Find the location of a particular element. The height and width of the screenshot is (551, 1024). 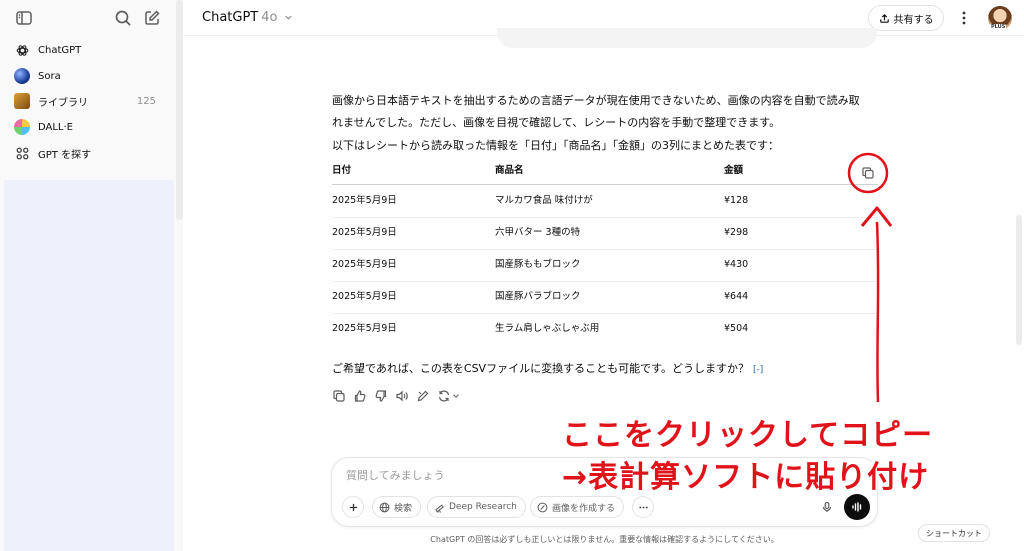

annotation-text-line1: ここをクリックしてコピー is located at coordinates (748, 435).